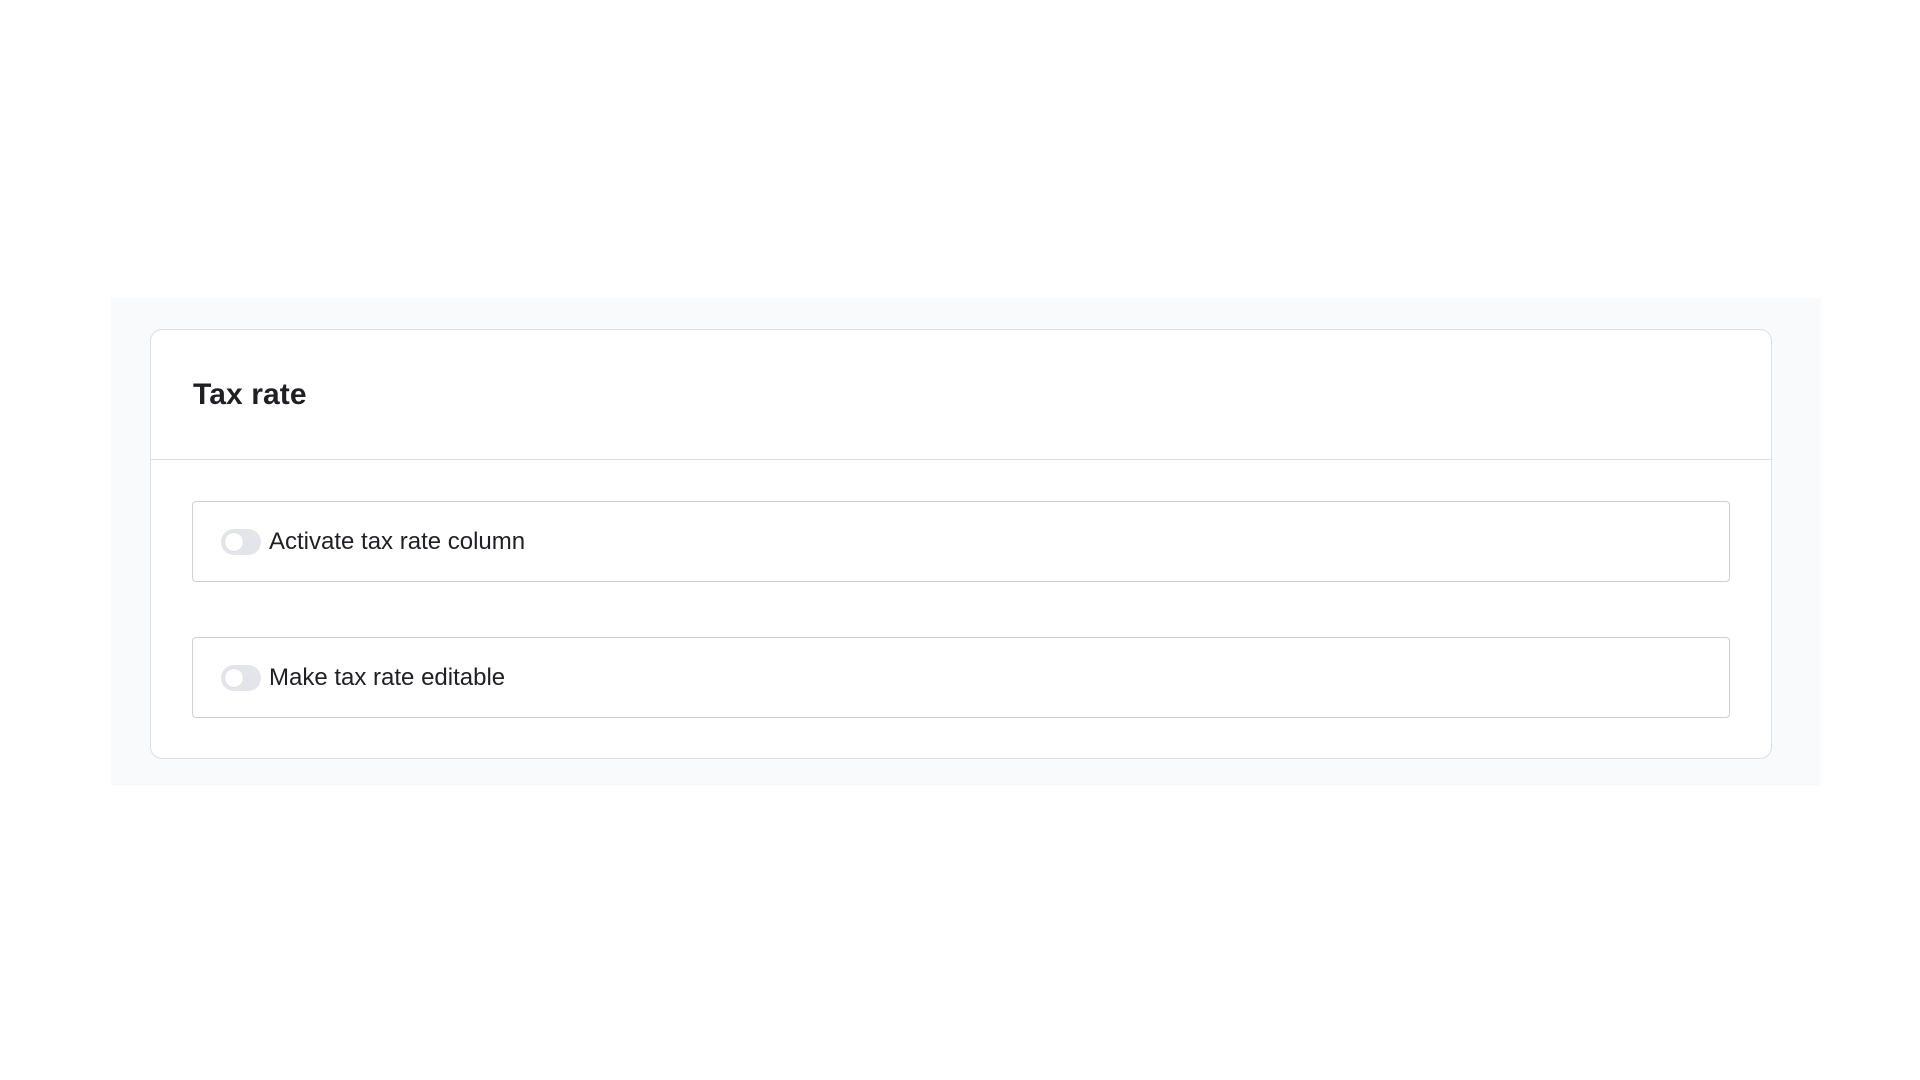  I want to click on activate-tax-rate-column-label: Activate tax rate column, so click(397, 541).